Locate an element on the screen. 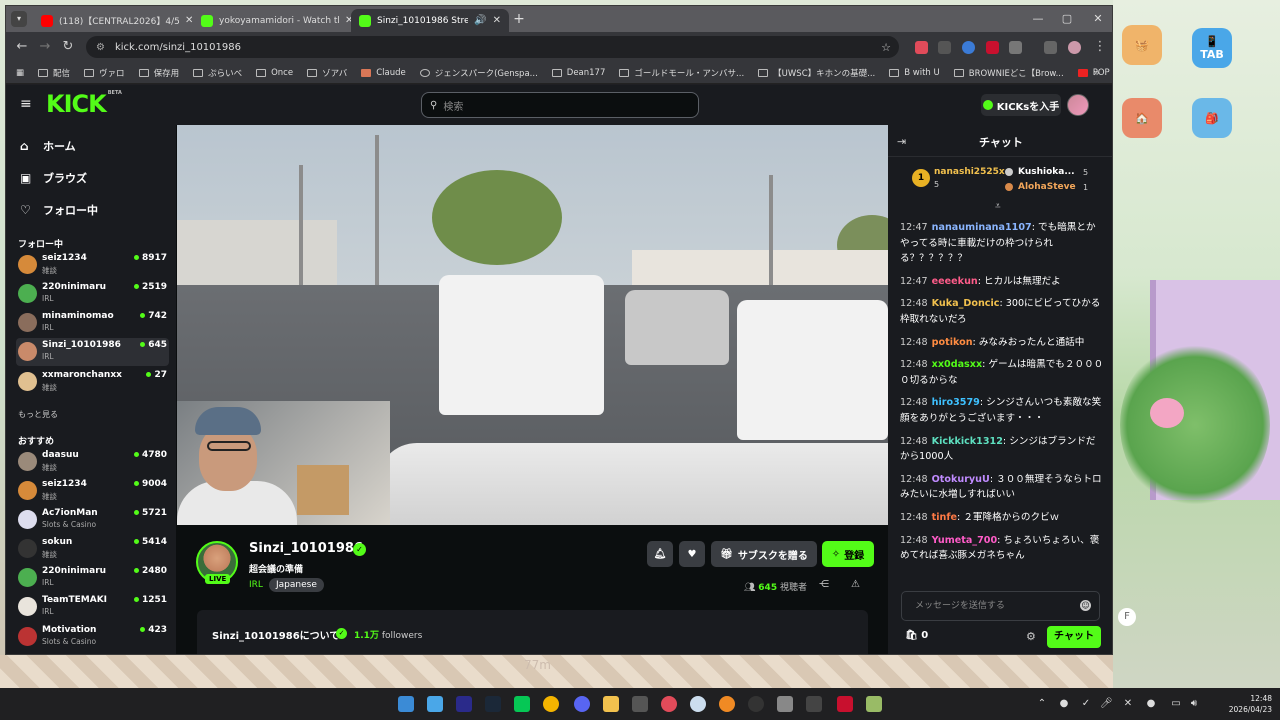 This screenshot has height=720, width=1280. warning-icon: ⚠ is located at coordinates (855, 584).